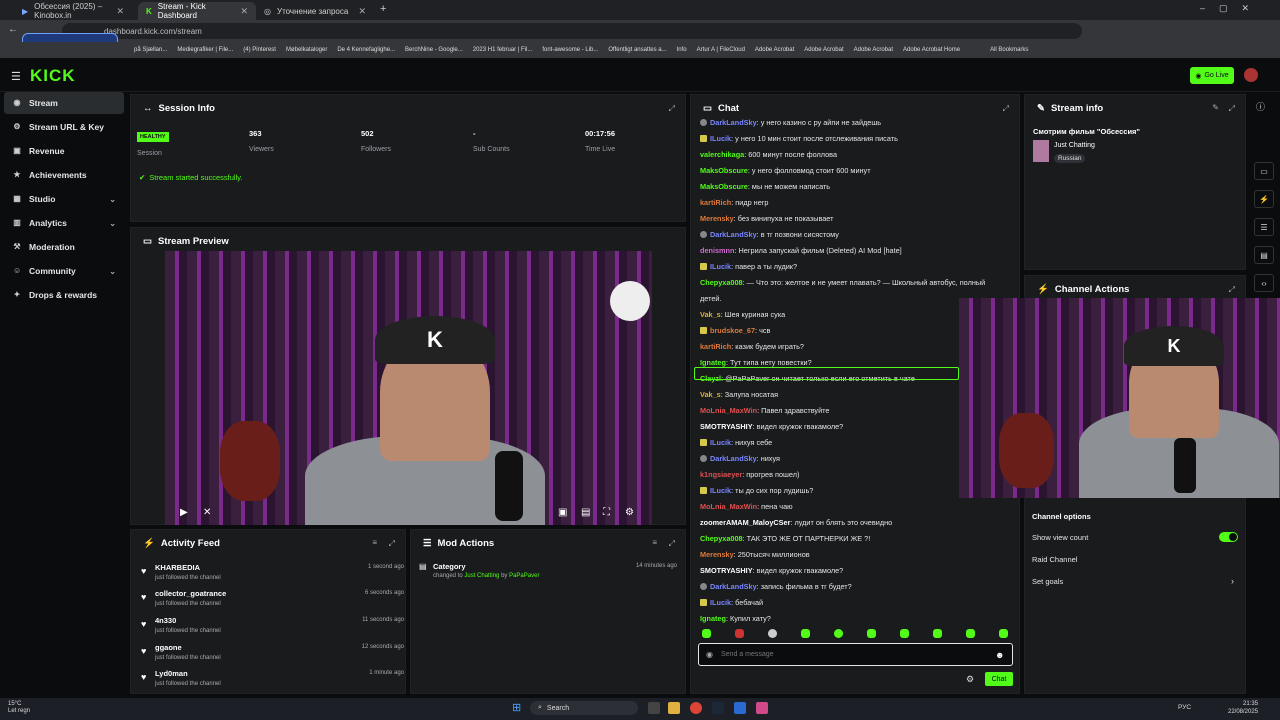 The width and height of the screenshot is (1280, 720). Describe the element at coordinates (64, 103) in the screenshot. I see `sidebar-item-stream: ◉ Stream` at that location.